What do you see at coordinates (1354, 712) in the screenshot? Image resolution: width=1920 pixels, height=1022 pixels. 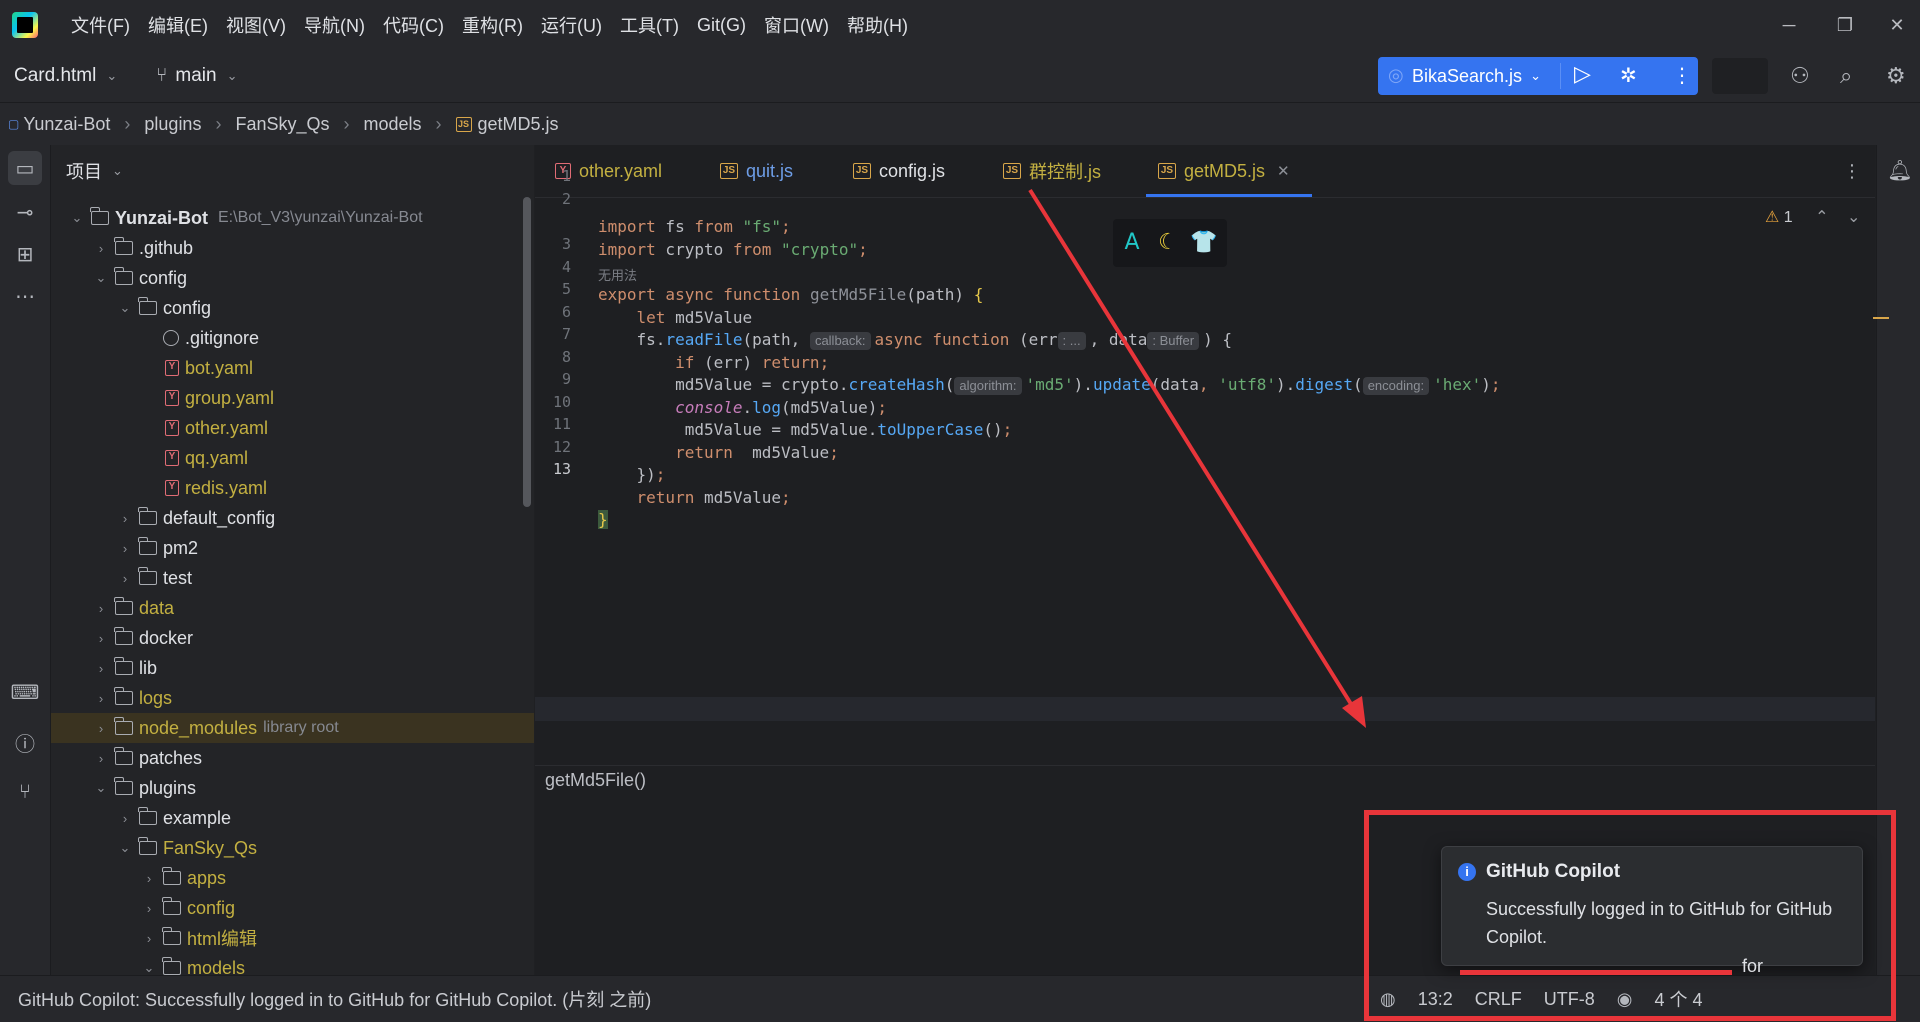 I see `arrow-head` at bounding box center [1354, 712].